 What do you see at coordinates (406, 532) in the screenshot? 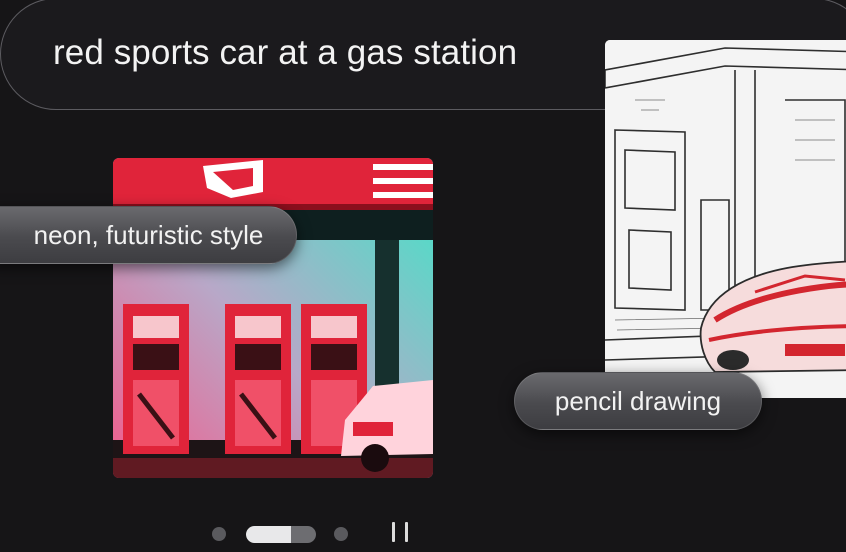
I see `pause-bar-right` at bounding box center [406, 532].